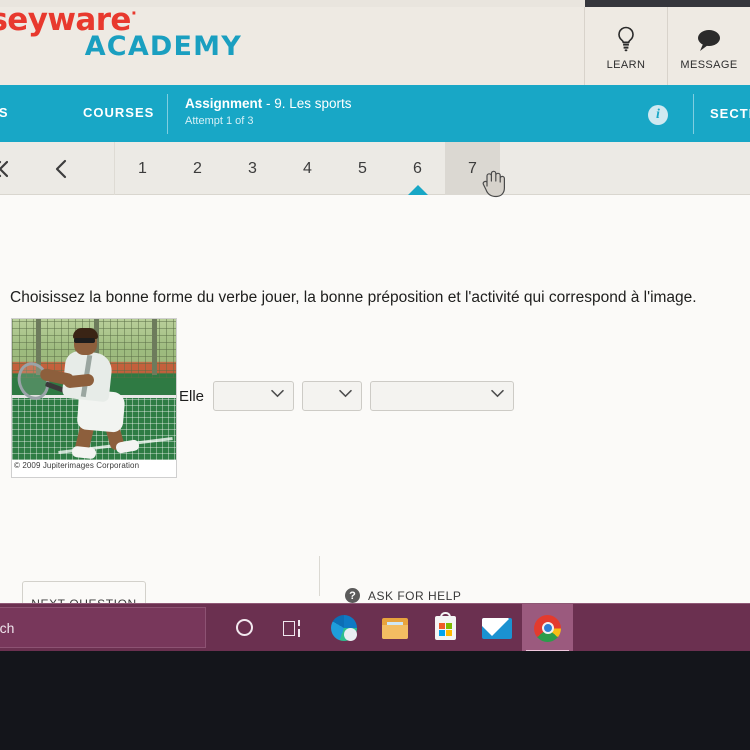 This screenshot has height=750, width=750. What do you see at coordinates (709, 37) in the screenshot?
I see `speech-bubble-icon` at bounding box center [709, 37].